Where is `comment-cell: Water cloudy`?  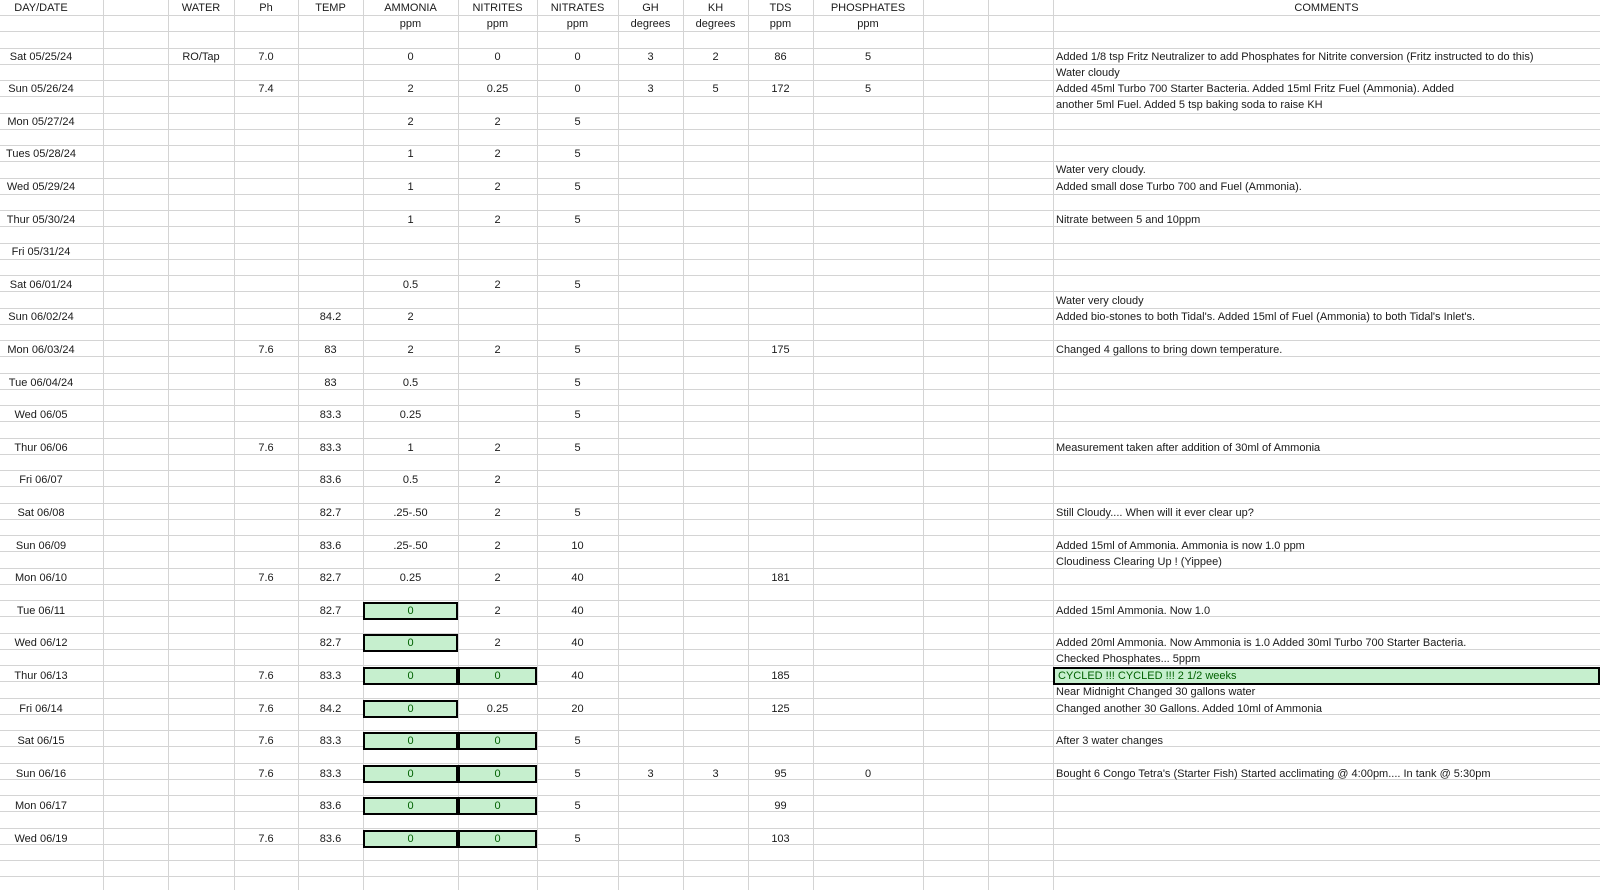 comment-cell: Water cloudy is located at coordinates (1326, 73).